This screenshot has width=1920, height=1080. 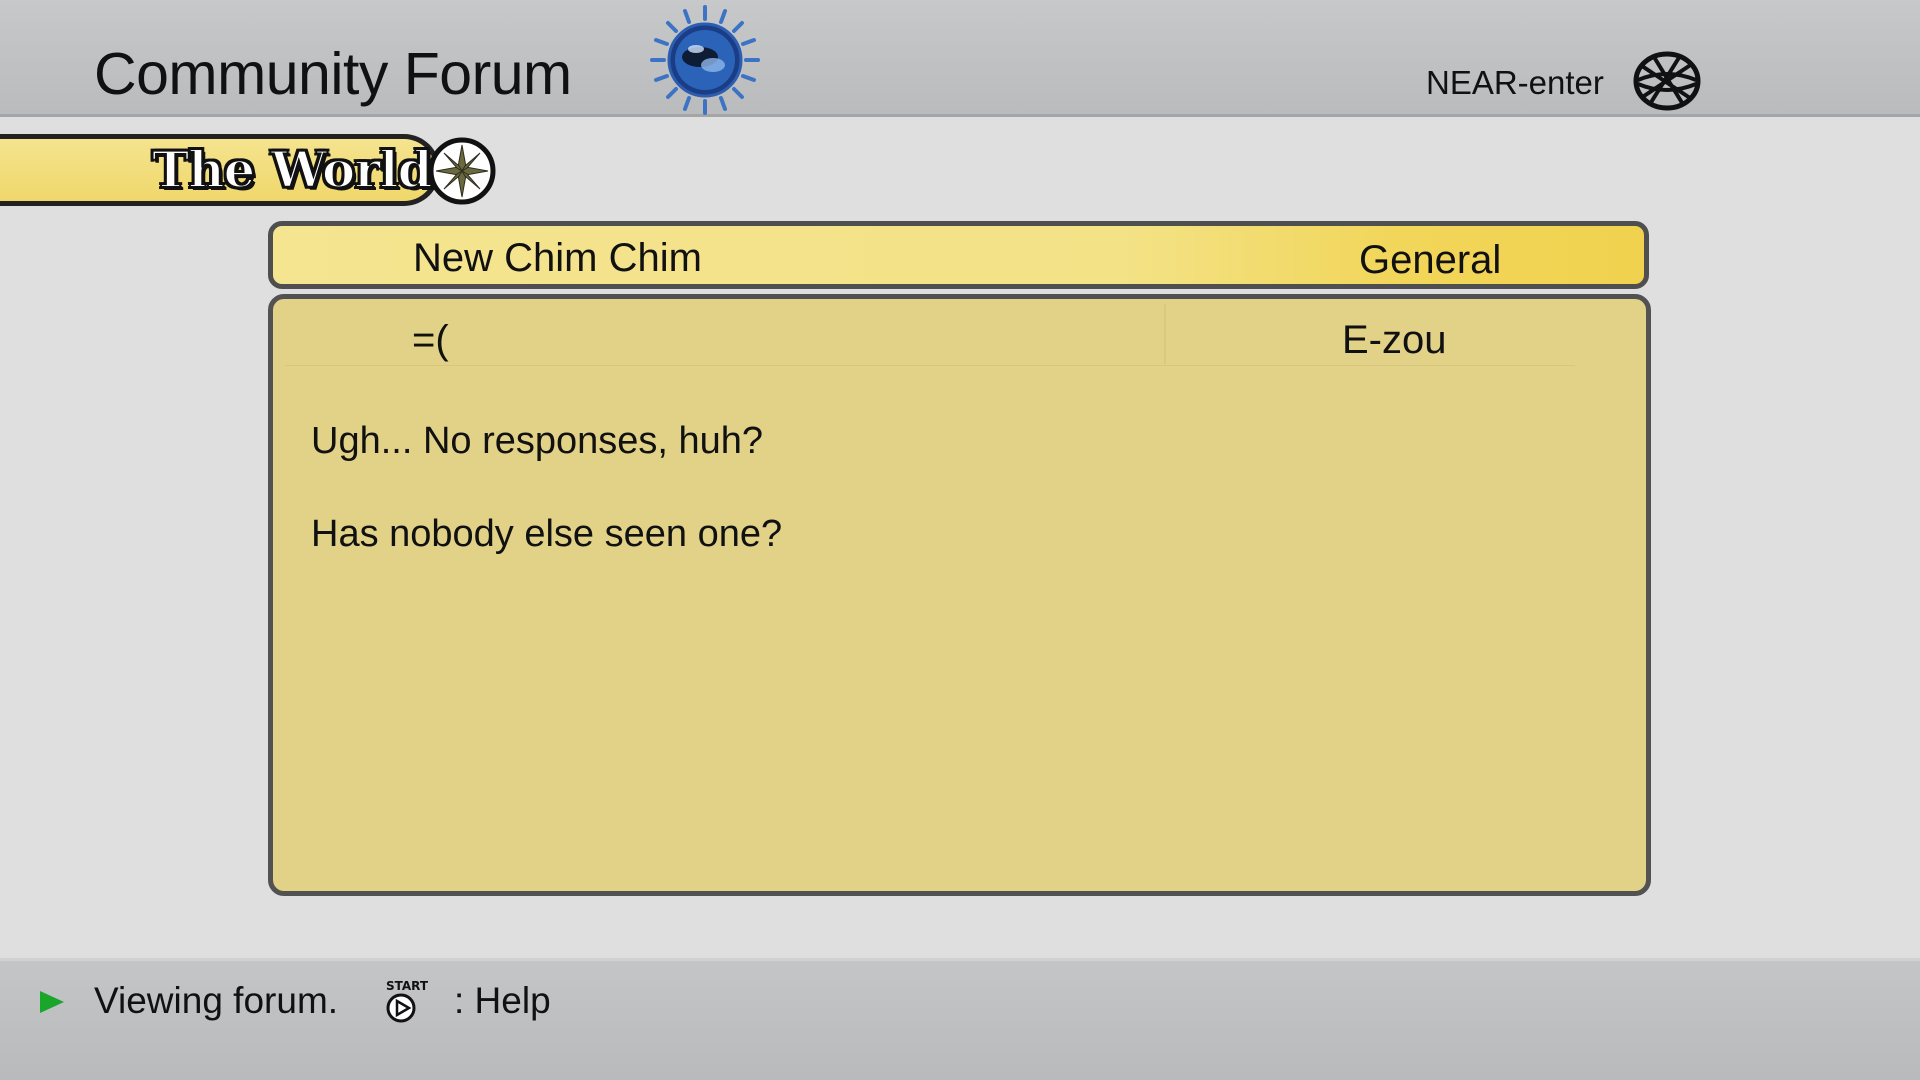 I want to click on help-label: : Help, so click(x=502, y=1000).